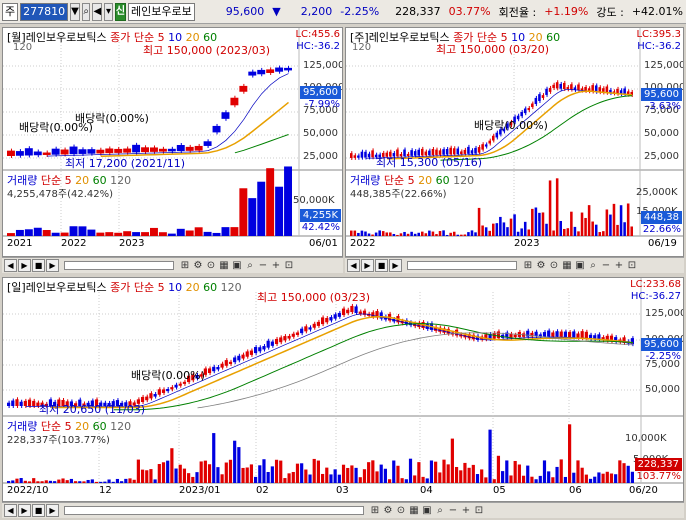 This screenshot has height=520, width=686. What do you see at coordinates (44, 11) in the screenshot?
I see `stock-code-input: 277810` at bounding box center [44, 11].